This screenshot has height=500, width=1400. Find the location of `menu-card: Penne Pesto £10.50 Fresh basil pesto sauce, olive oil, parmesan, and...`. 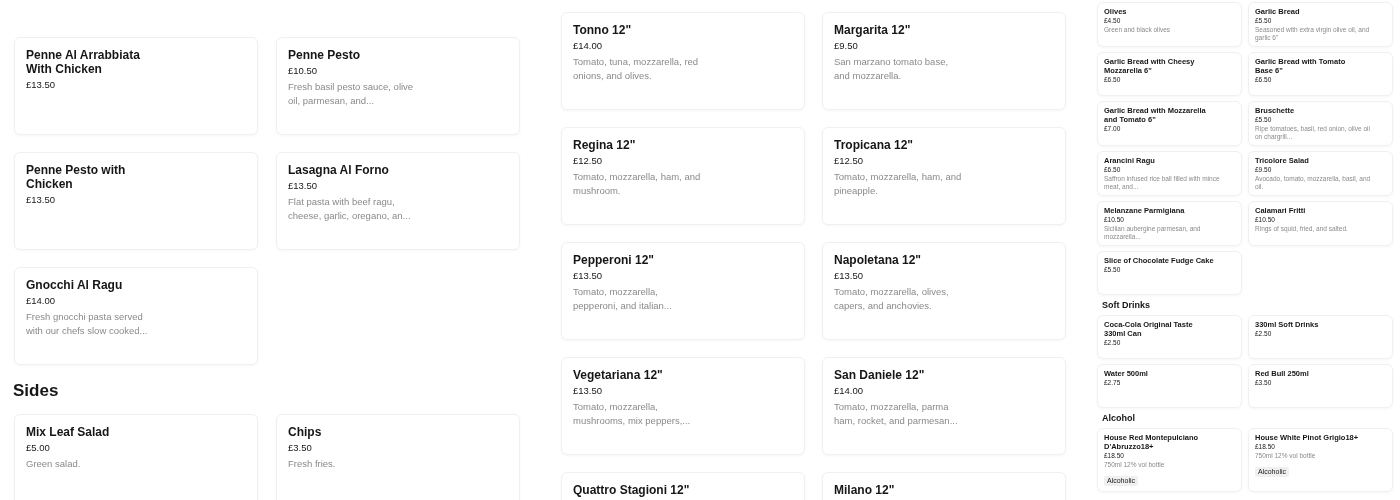

menu-card: Penne Pesto £10.50 Fresh basil pesto sauce, olive oil, parmesan, and... is located at coordinates (398, 86).